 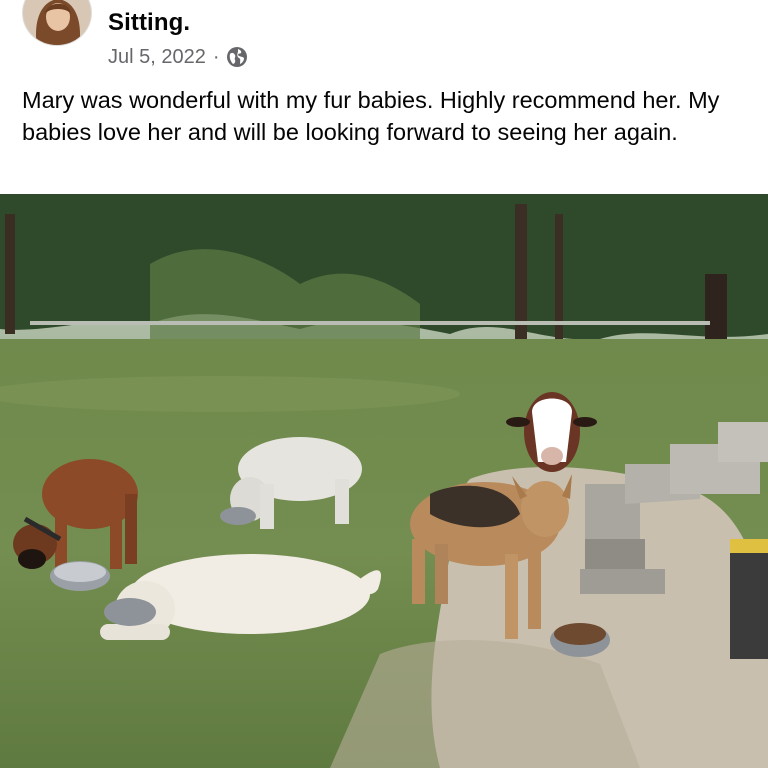 I want to click on post-header: Sitting. Jul 5, 2022 ·, so click(x=384, y=40).